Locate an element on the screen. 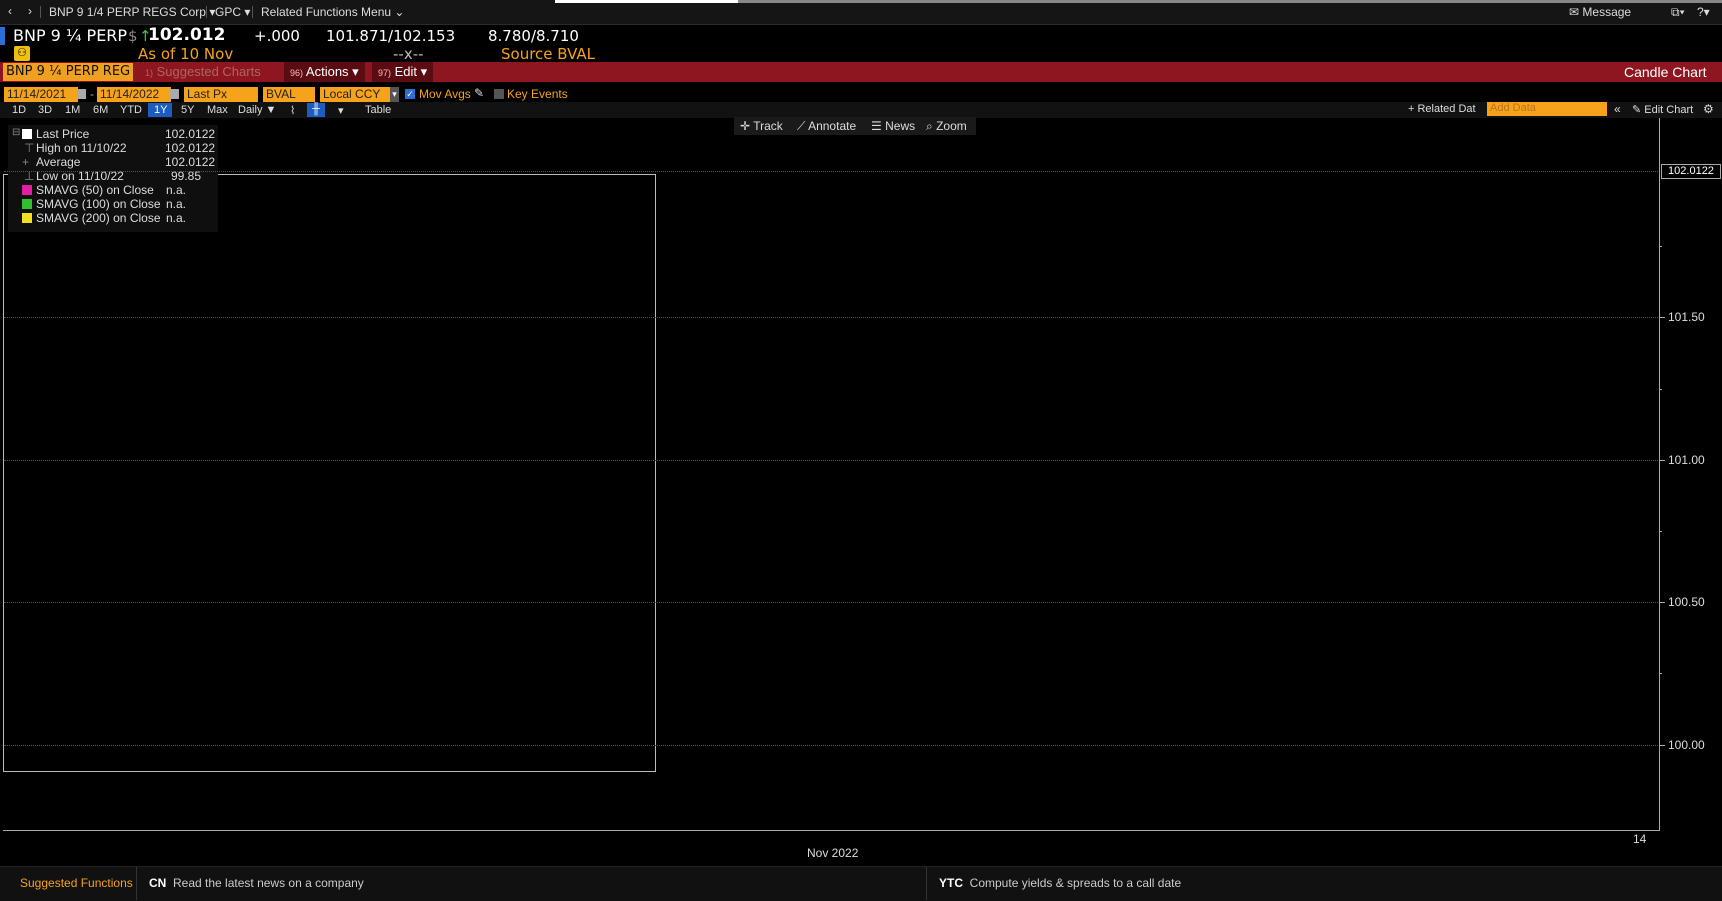  message-button: ✉ Message is located at coordinates (1600, 12).